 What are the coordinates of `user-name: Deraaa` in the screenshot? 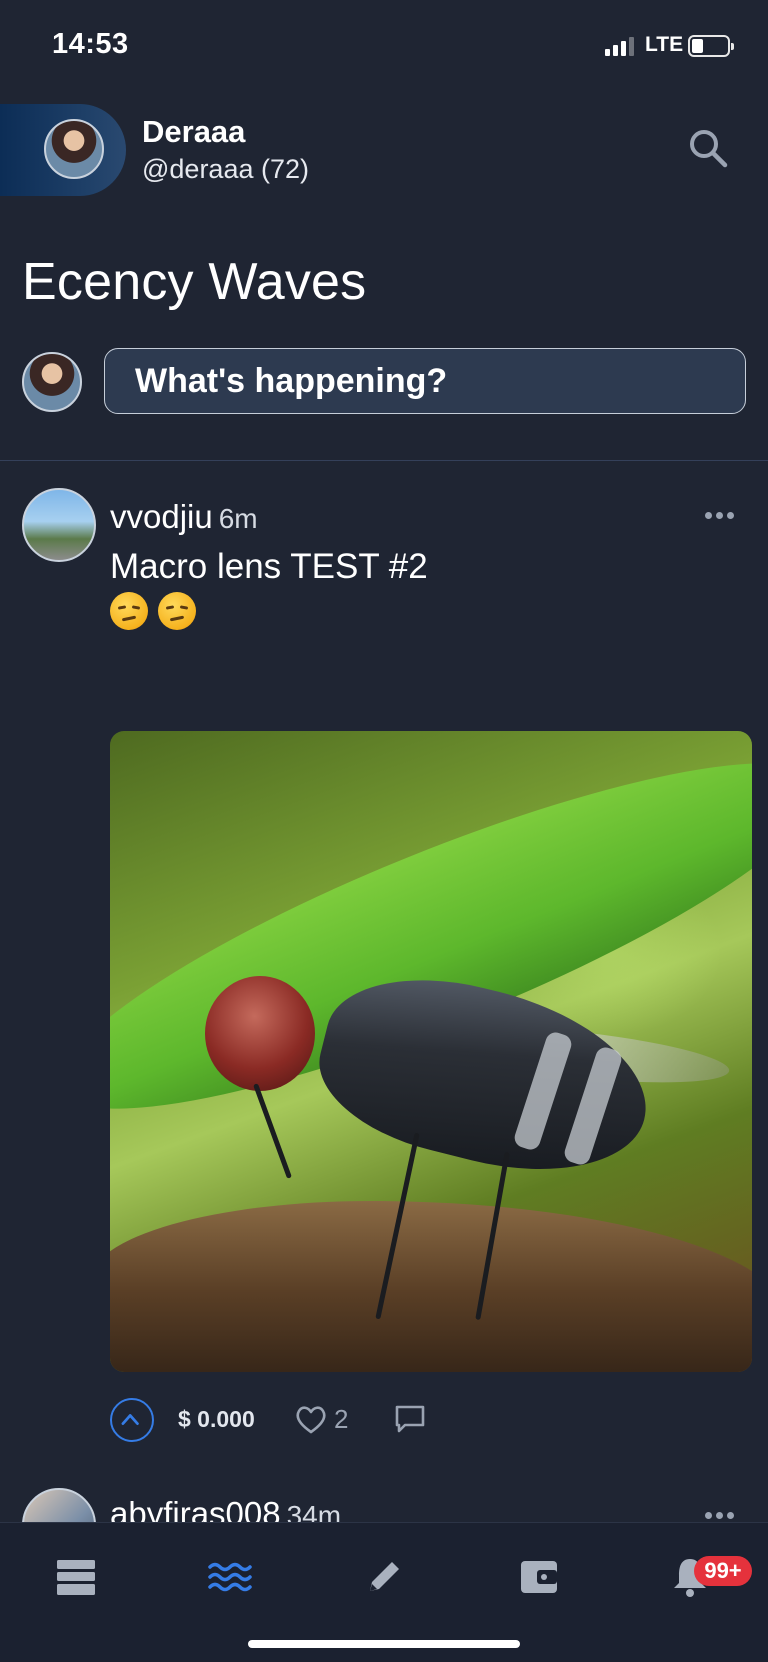 It's located at (194, 131).